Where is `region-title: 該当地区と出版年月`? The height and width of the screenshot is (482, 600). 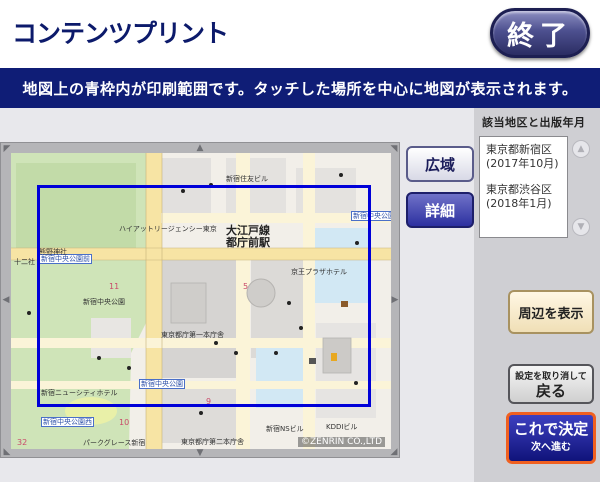
region-title: 該当地区と出版年月 is located at coordinates (534, 122).